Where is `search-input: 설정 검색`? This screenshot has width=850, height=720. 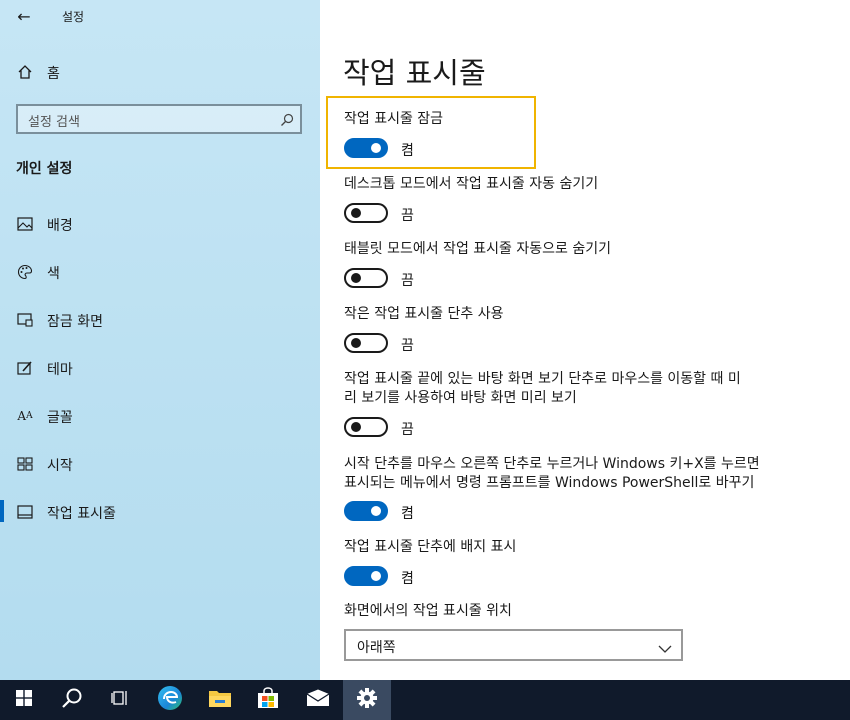
search-input: 설정 검색 is located at coordinates (159, 119).